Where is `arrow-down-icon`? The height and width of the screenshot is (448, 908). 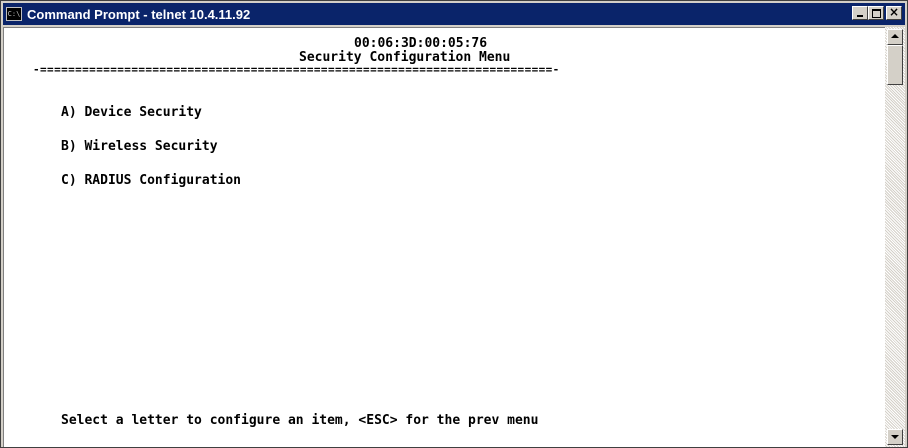
arrow-down-icon is located at coordinates (895, 437).